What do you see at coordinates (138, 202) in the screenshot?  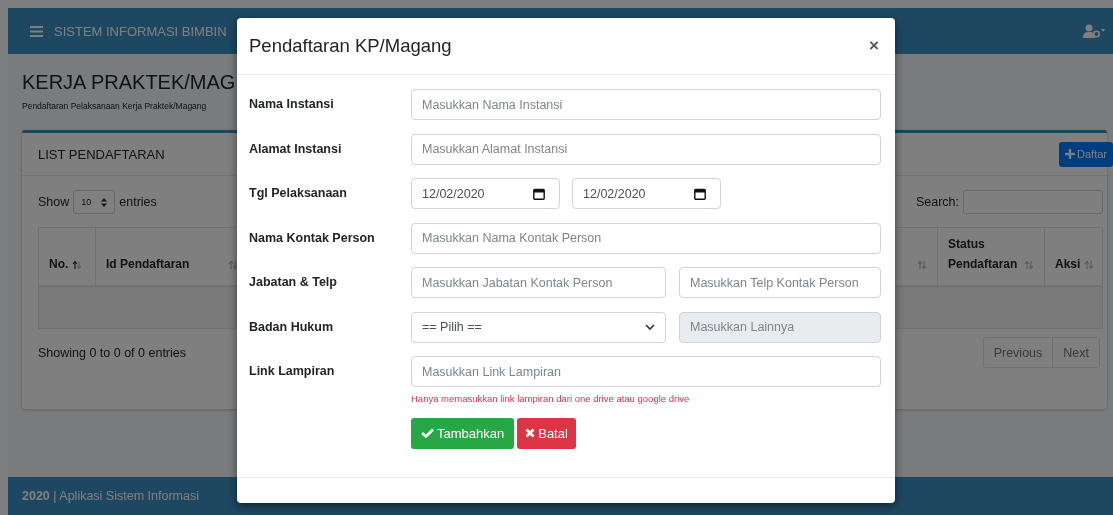 I see `entries-label: entries` at bounding box center [138, 202].